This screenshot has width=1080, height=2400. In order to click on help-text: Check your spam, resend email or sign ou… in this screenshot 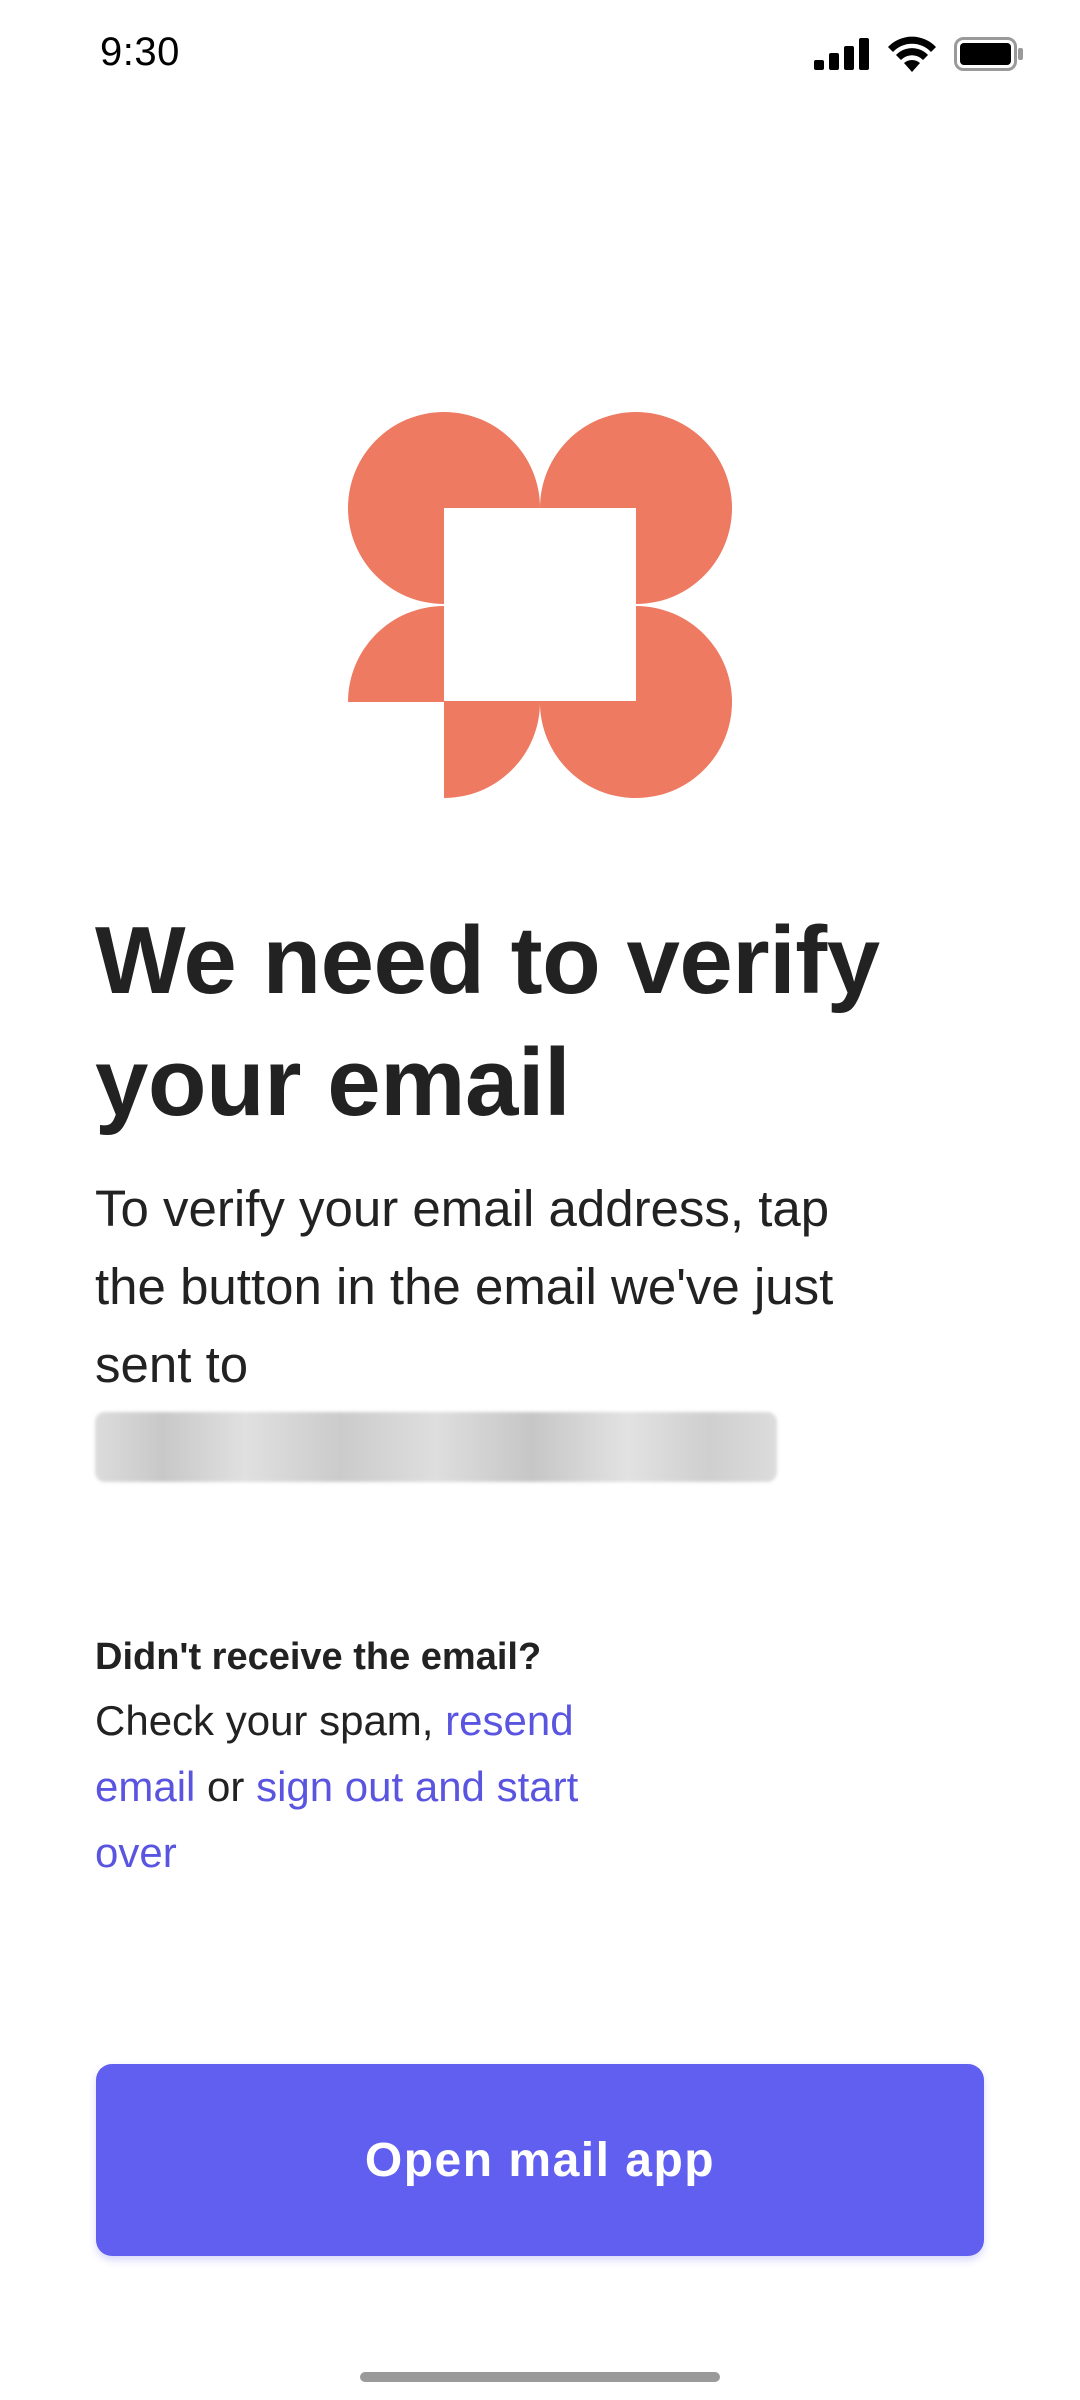, I will do `click(375, 1787)`.